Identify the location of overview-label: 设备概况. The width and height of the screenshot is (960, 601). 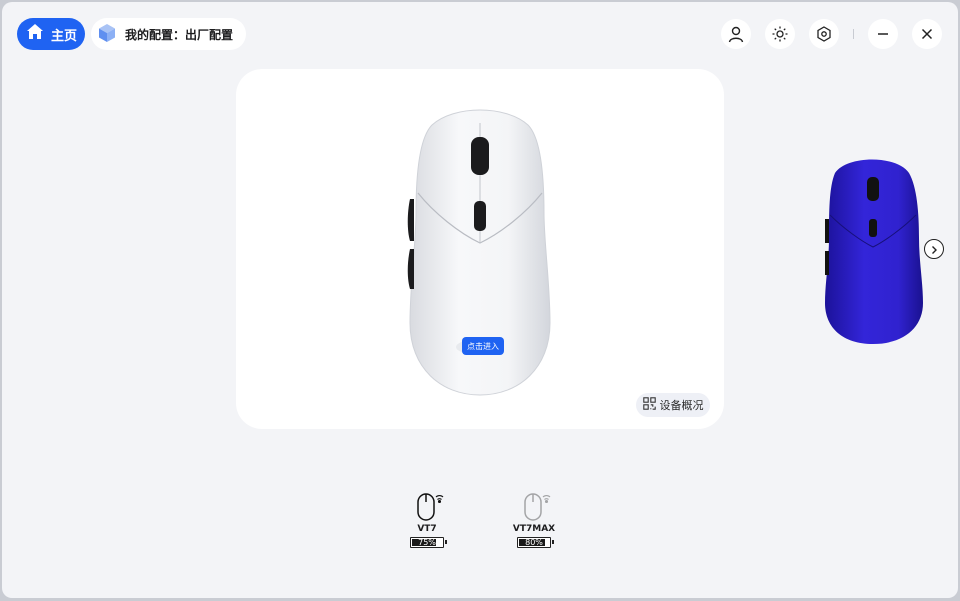
(681, 405).